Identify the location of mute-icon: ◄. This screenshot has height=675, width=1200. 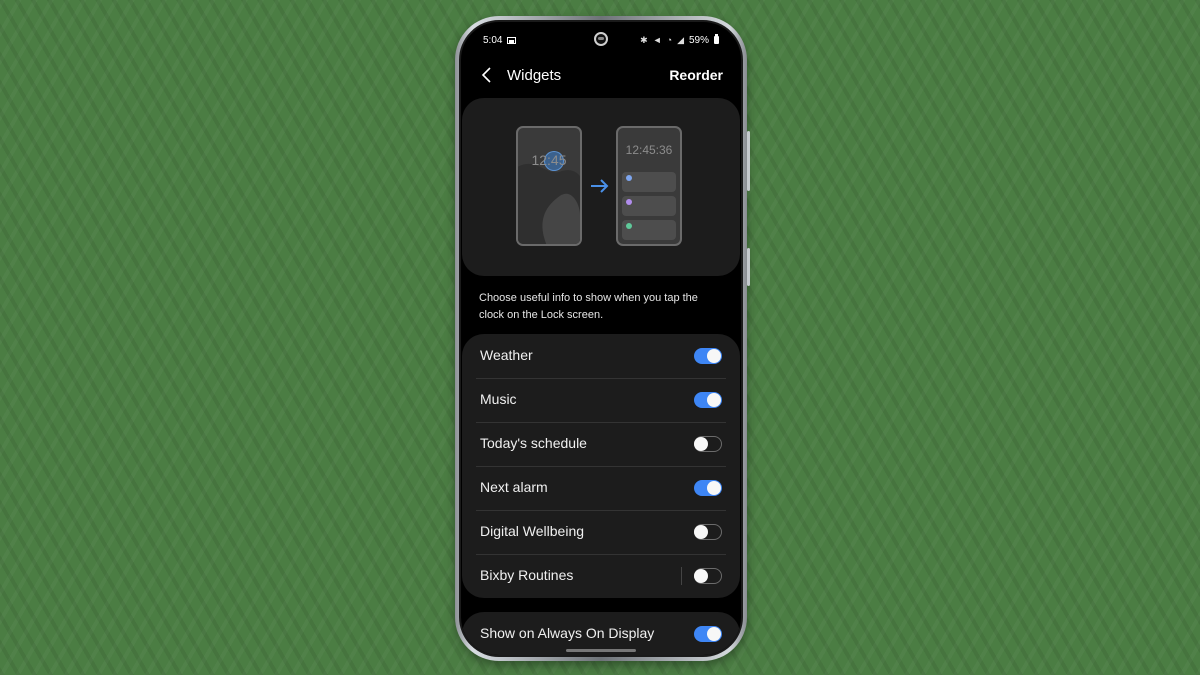
(657, 40).